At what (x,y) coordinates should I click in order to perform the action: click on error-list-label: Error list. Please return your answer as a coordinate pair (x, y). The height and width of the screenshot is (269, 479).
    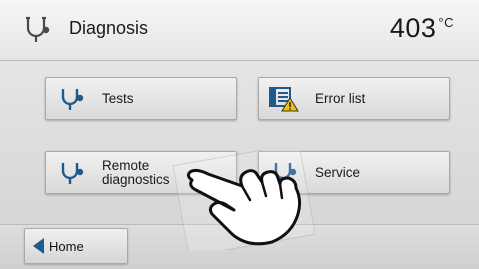
    Looking at the image, I should click on (340, 98).